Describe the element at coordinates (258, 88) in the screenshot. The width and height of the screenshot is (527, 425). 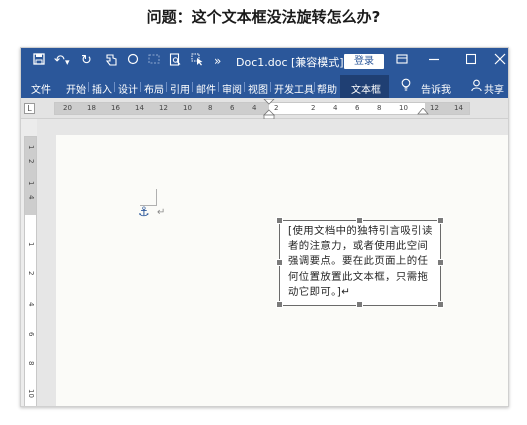
I see `tab-view: 视图` at that location.